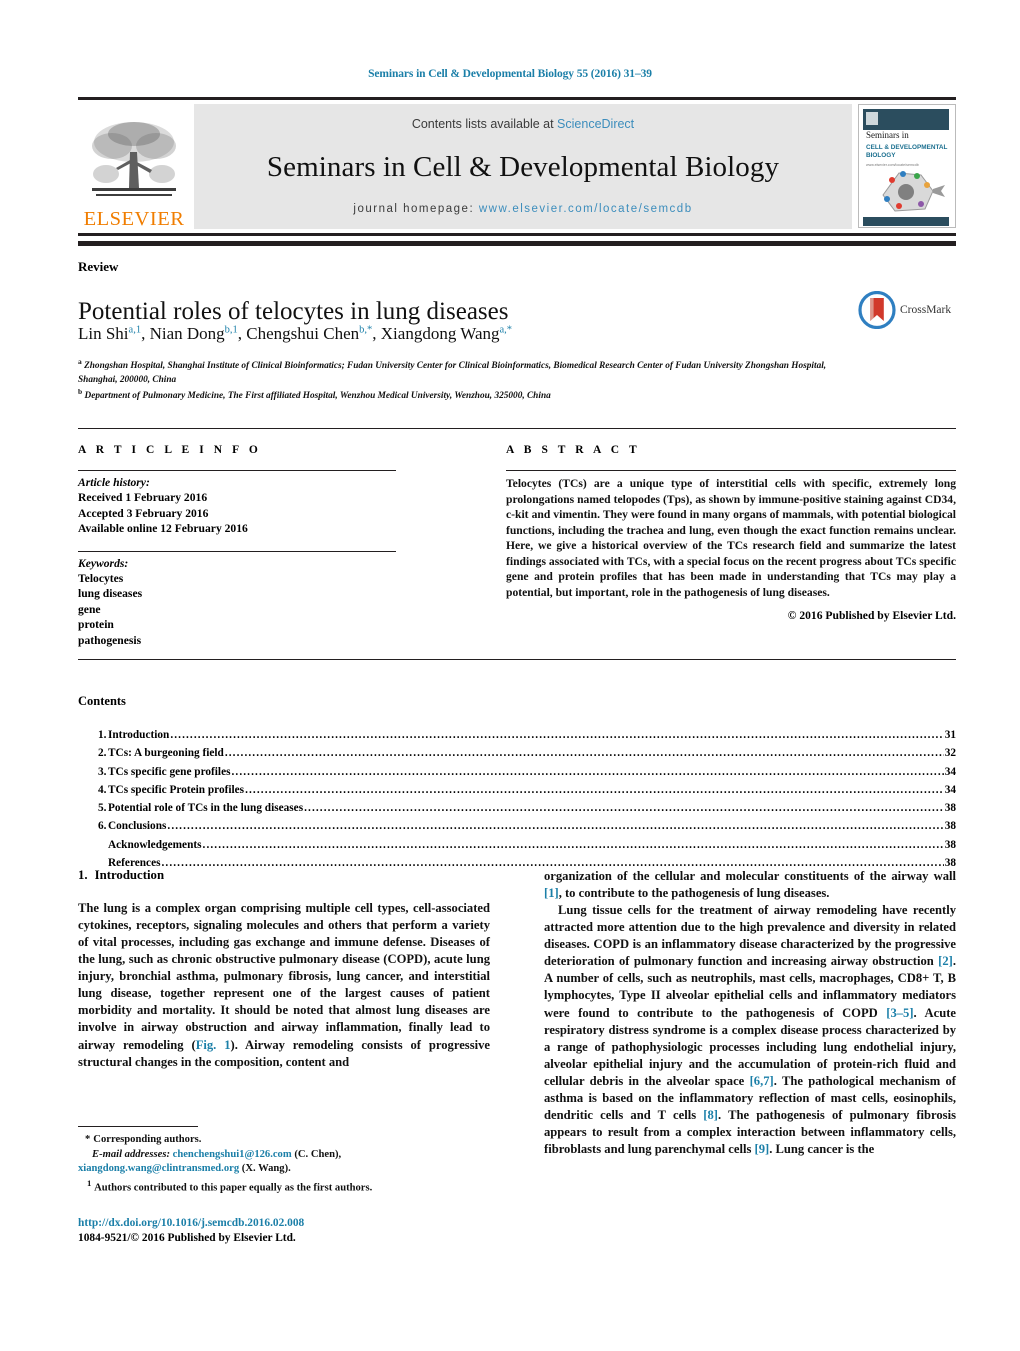  Describe the element at coordinates (98, 266) in the screenshot. I see `article-type-label: Review` at that location.